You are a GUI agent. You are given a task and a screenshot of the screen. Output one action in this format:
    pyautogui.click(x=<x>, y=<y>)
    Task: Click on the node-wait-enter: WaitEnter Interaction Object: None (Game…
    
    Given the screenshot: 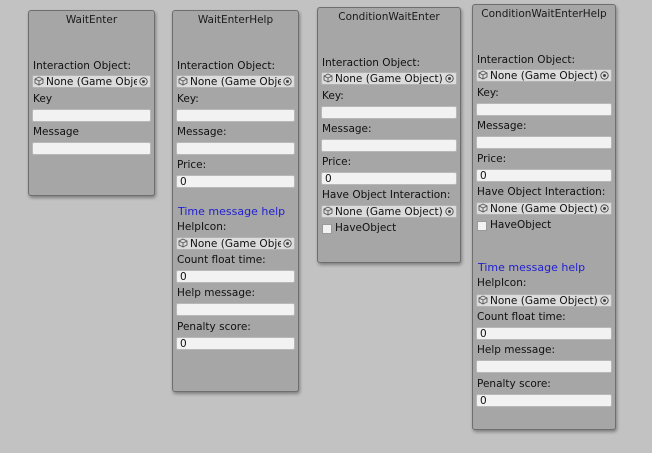 What is the action you would take?
    pyautogui.click(x=91, y=103)
    